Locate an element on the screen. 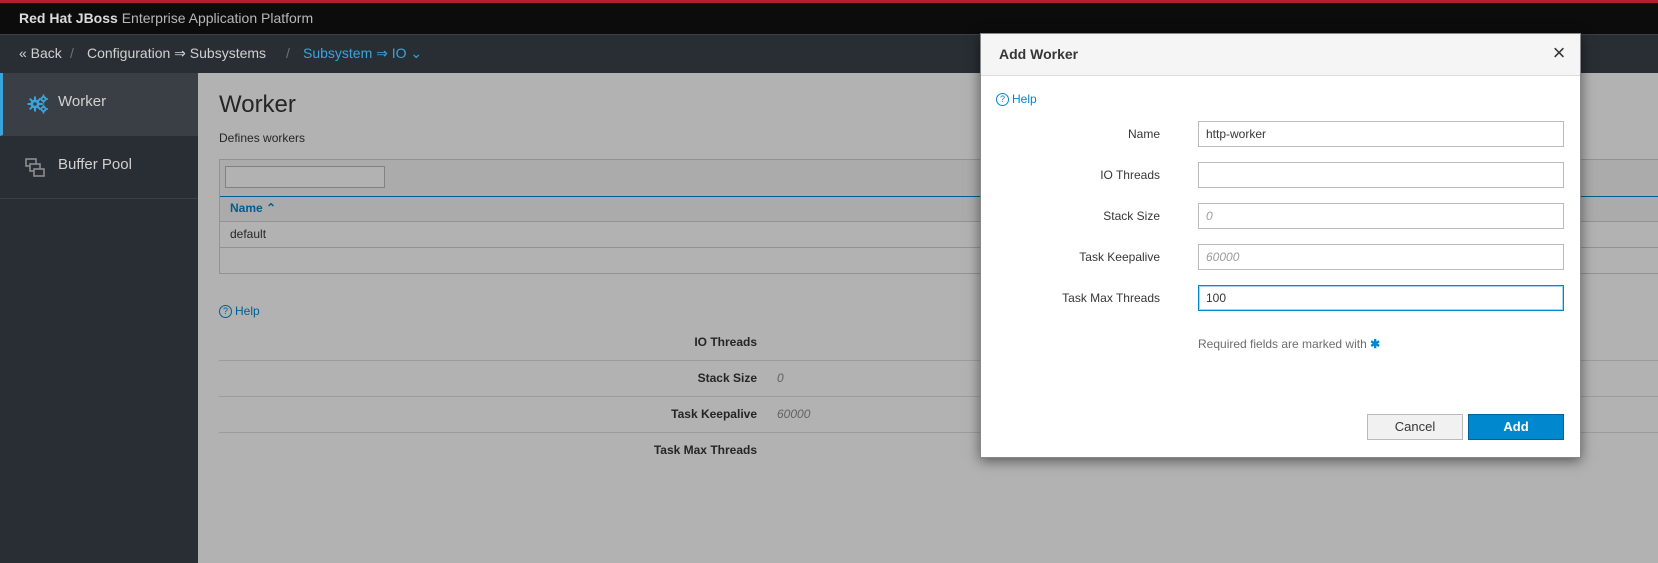 The image size is (1658, 563). sidebar-item-buffer-pool: Buffer Pool is located at coordinates (99, 167).